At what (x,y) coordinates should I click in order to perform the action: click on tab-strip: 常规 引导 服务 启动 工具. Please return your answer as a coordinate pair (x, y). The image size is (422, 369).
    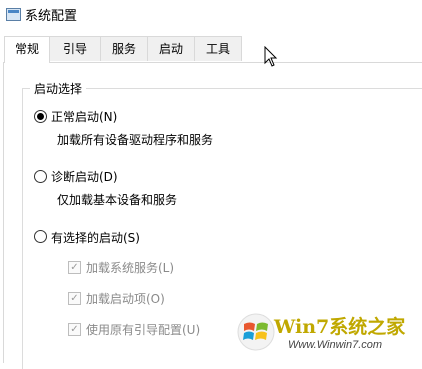
    Looking at the image, I should click on (211, 49).